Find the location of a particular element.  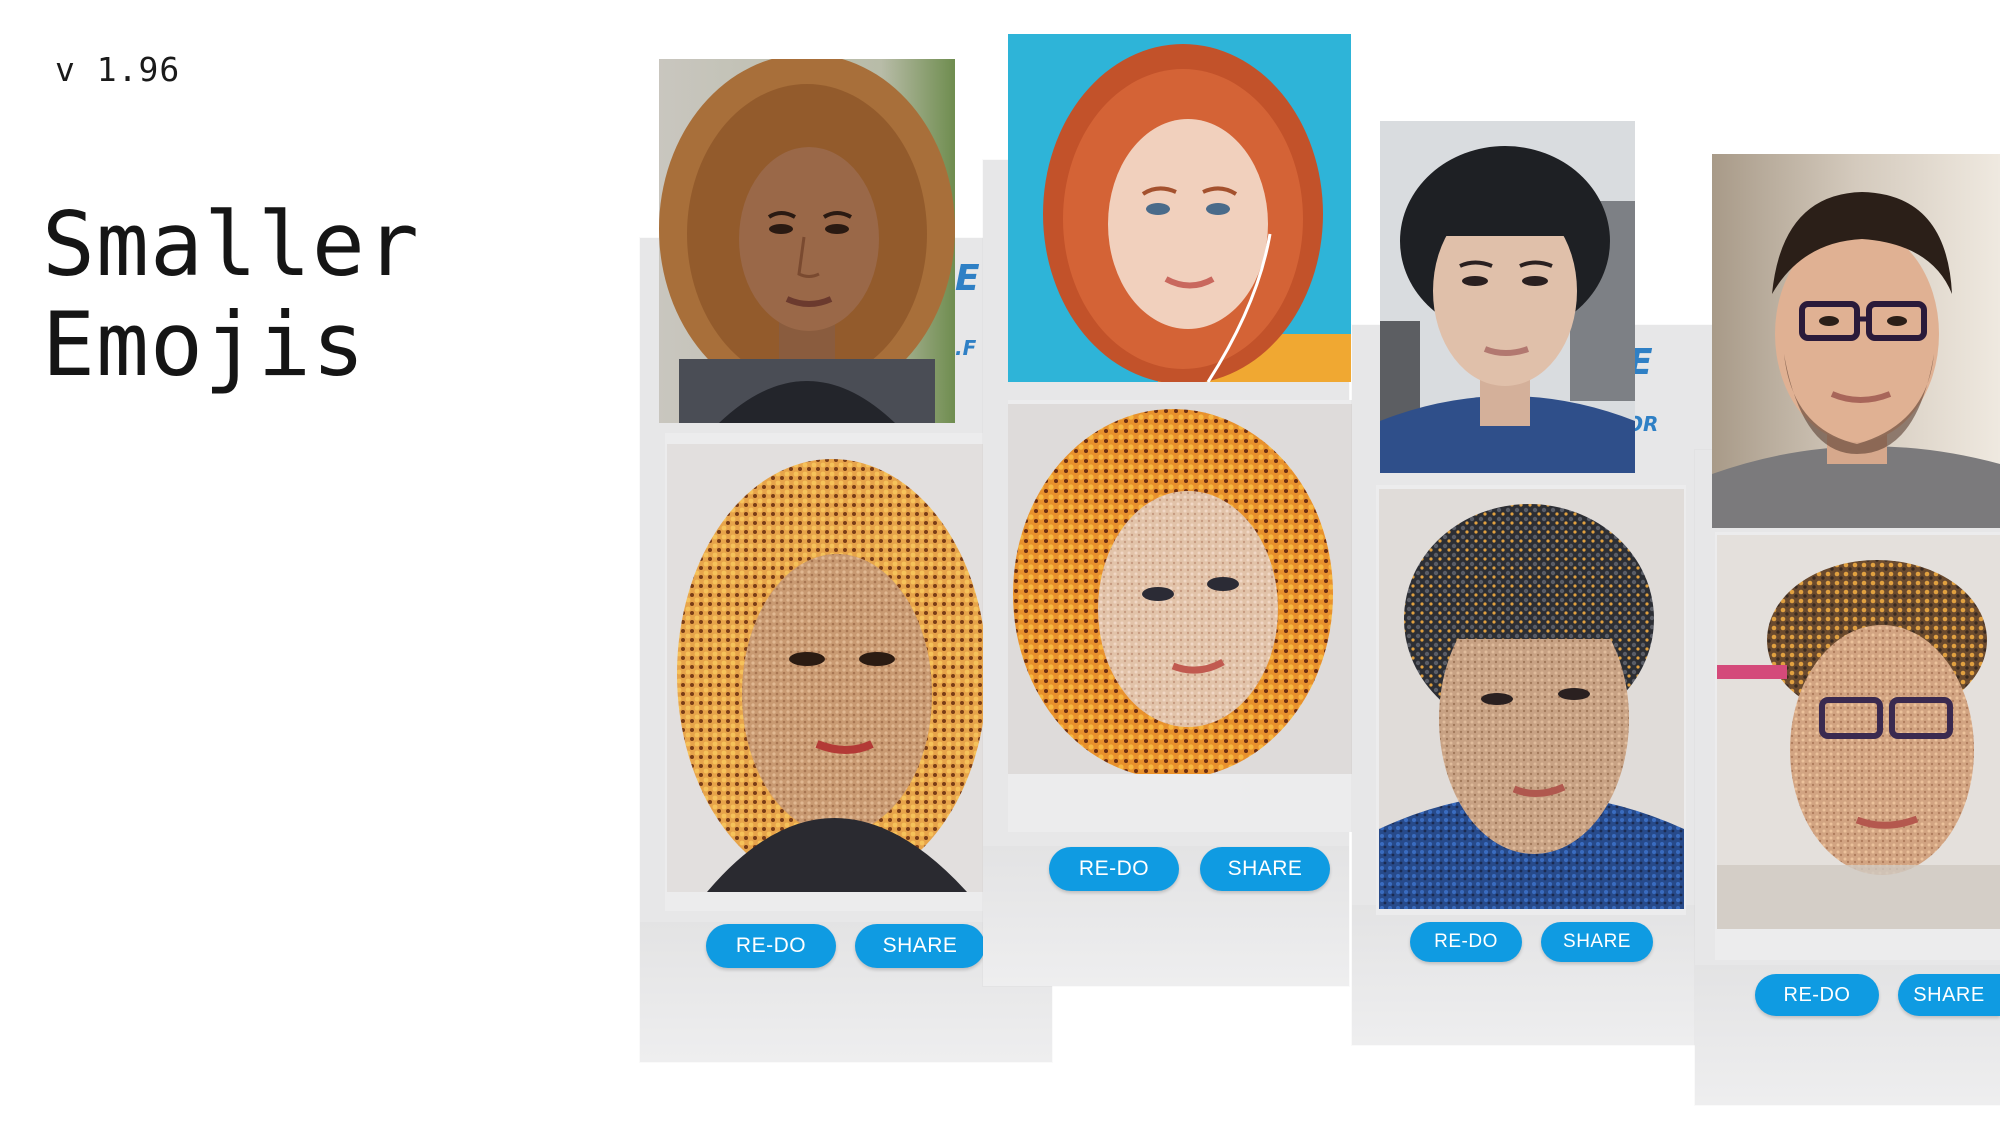

title-line-2: Emojis is located at coordinates (204, 344).